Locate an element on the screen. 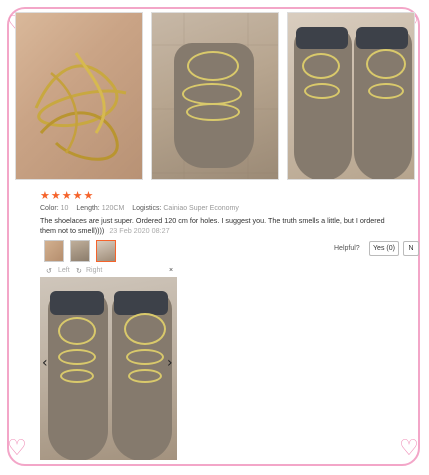 Image resolution: width=429 pixels, height=475 pixels. image-viewer is located at coordinates (108, 368).